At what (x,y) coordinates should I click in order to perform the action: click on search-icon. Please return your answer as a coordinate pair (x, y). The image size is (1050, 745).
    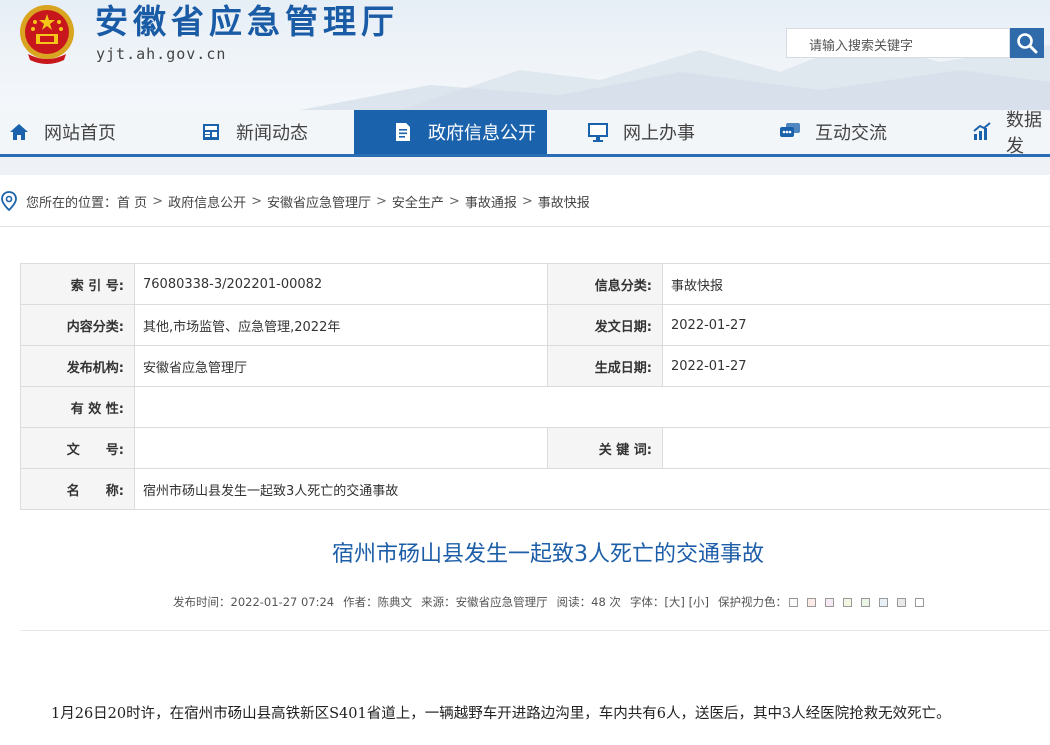
    Looking at the image, I should click on (1027, 43).